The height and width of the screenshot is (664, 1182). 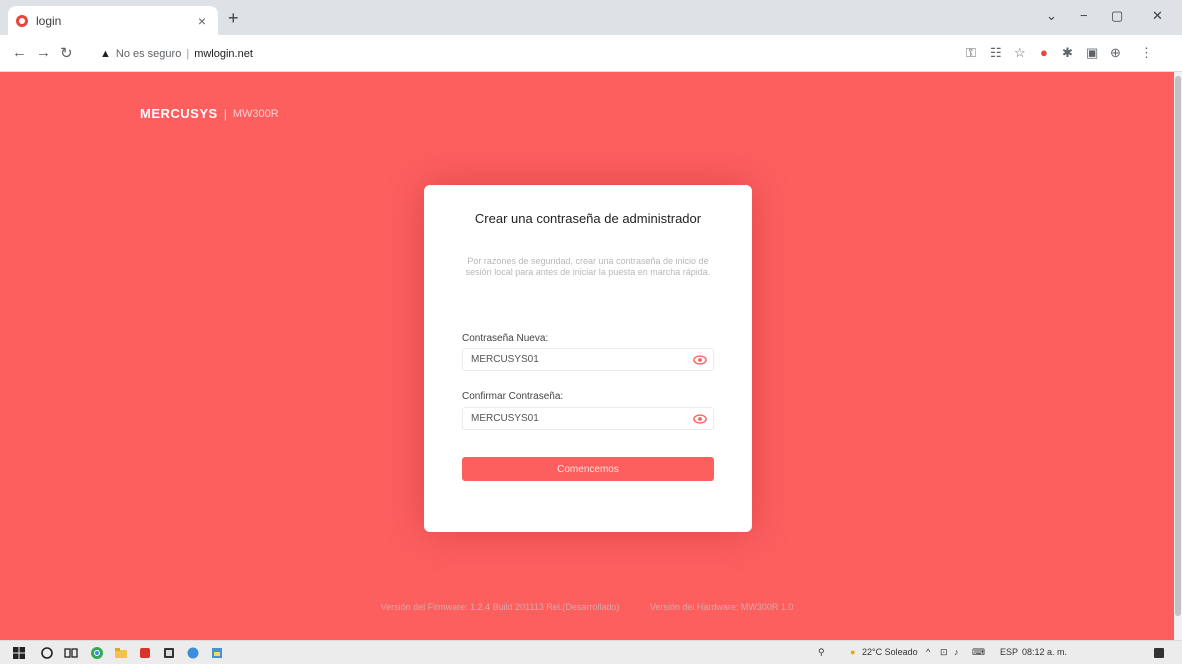 I want to click on mercusys-logo: MERCUSYS, so click(x=179, y=113).